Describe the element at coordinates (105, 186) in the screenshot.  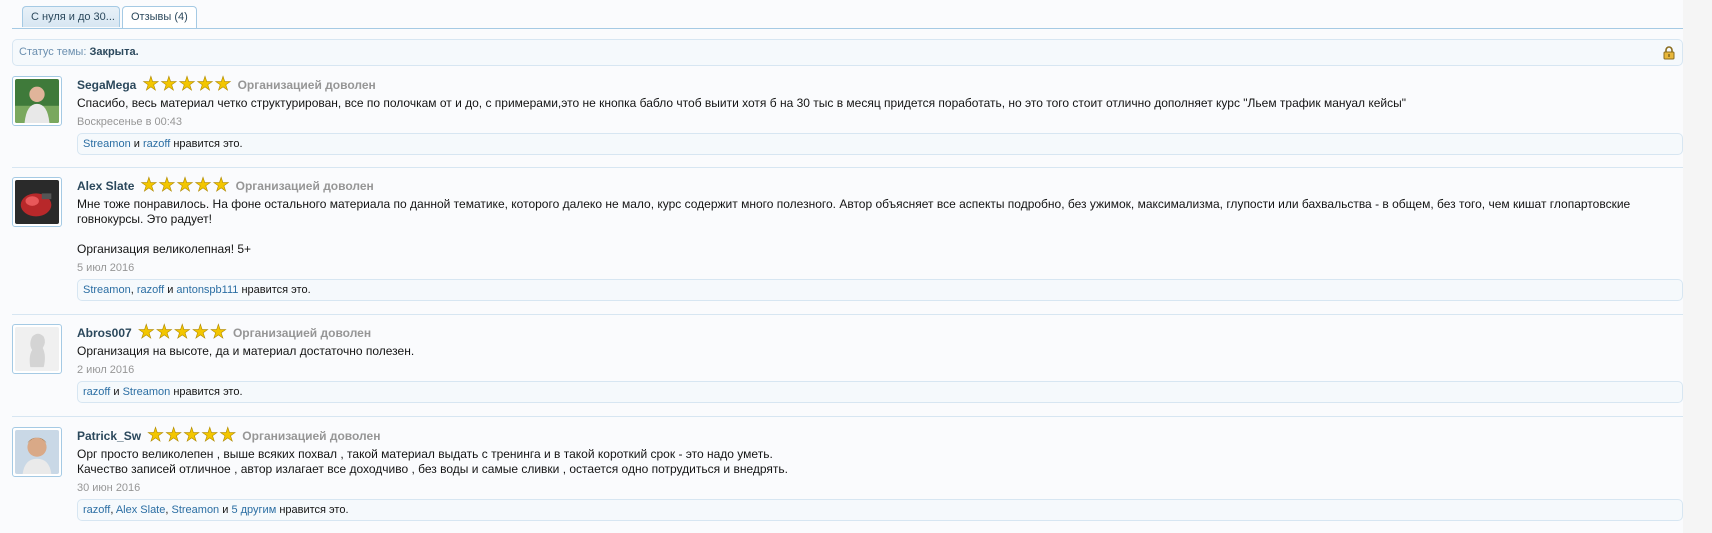
I see `username-link: Alex Slate` at that location.